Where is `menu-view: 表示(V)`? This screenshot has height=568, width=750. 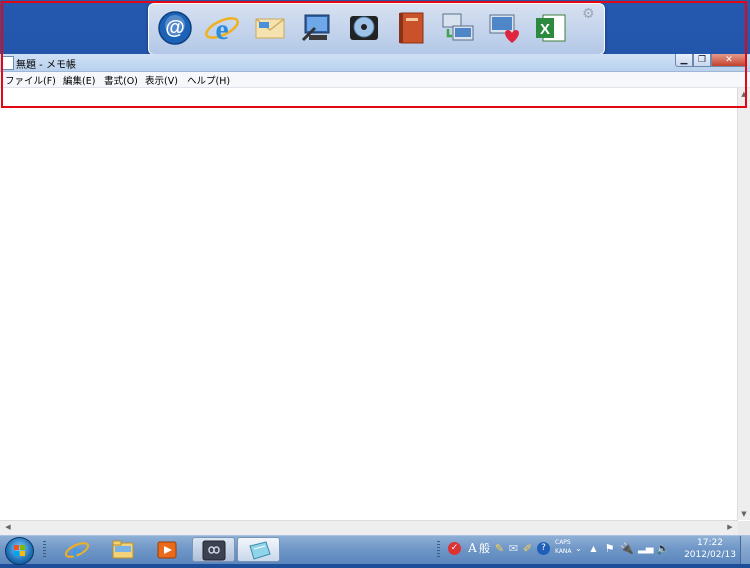
menu-view: 表示(V) is located at coordinates (161, 80).